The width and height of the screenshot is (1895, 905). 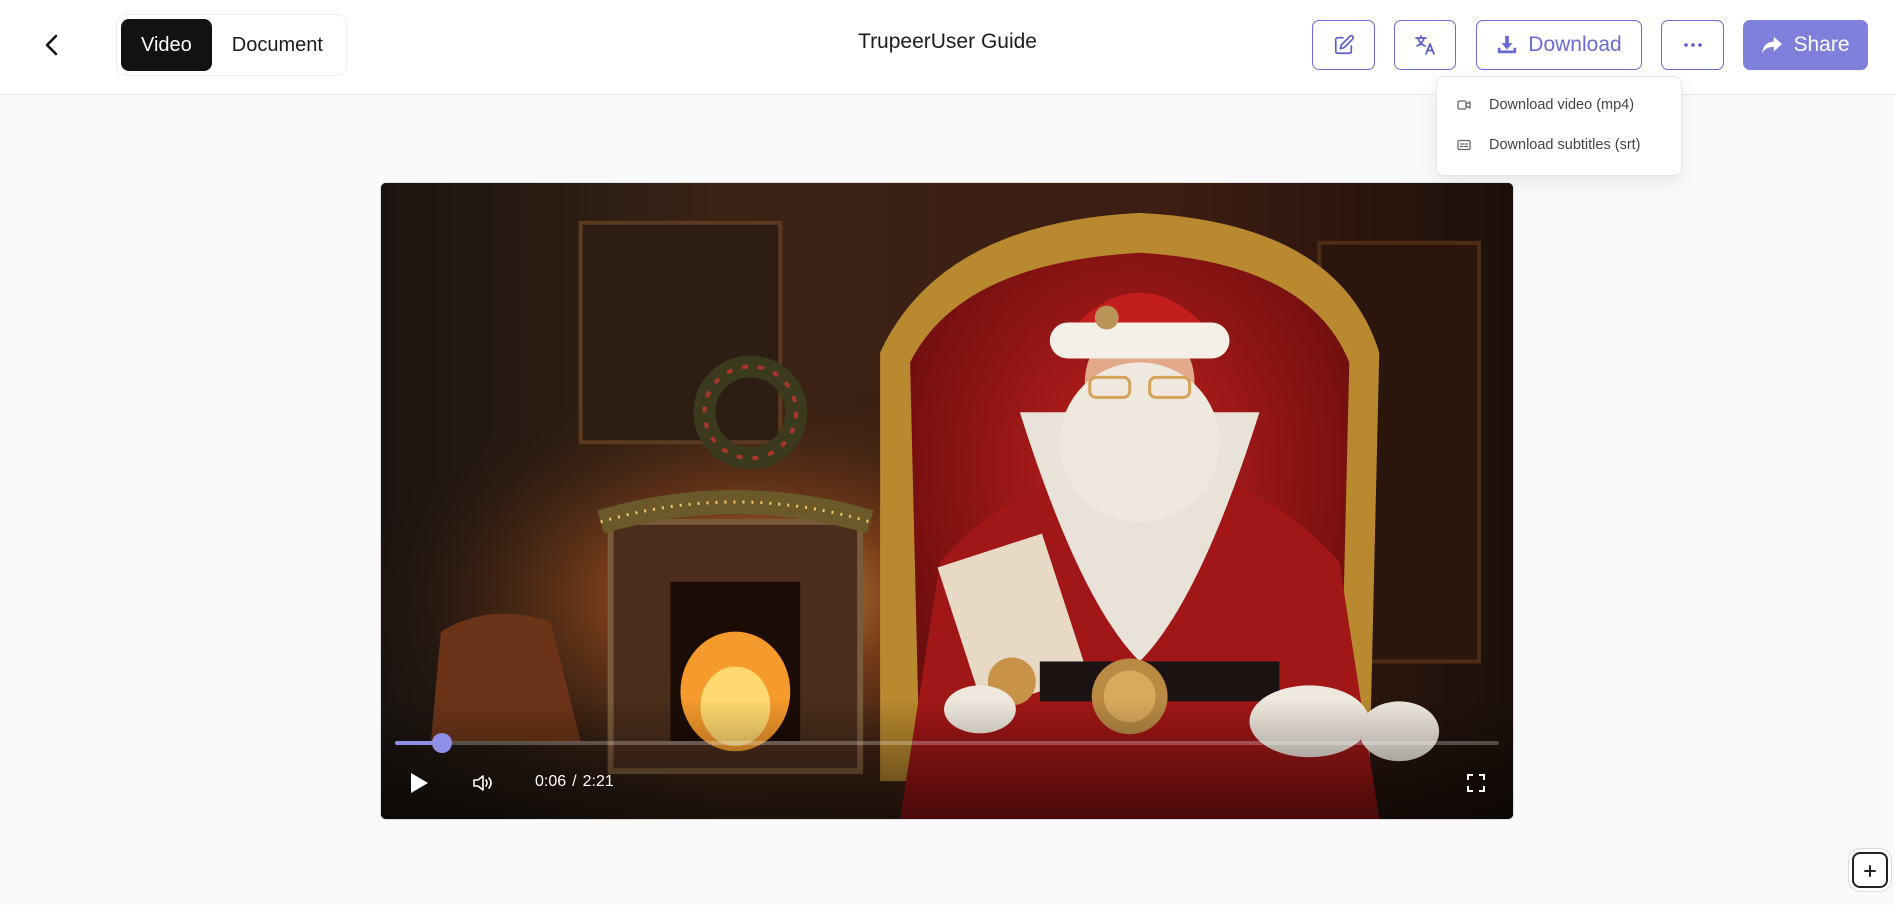 I want to click on download-subtitles-label: Download subtitles (srt), so click(x=1565, y=145).